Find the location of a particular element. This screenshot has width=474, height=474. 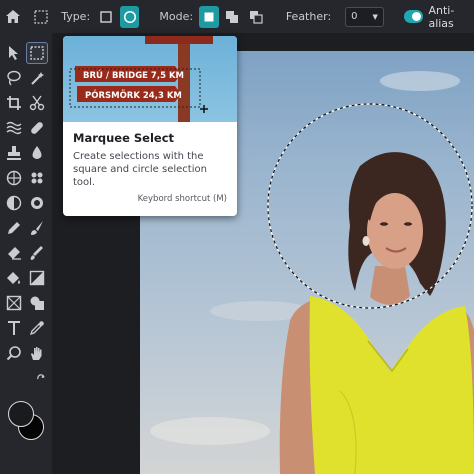

type-ellipse-button is located at coordinates (129, 16).